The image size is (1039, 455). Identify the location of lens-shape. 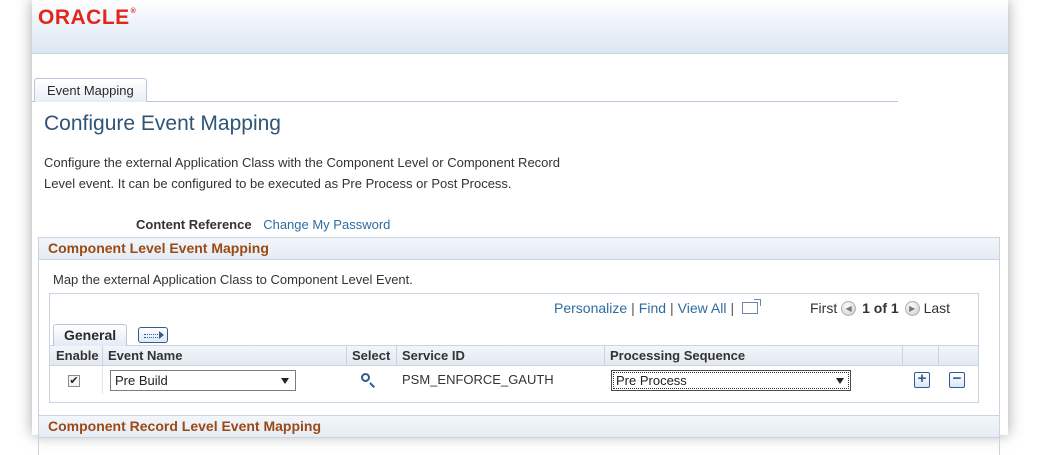
(365, 377).